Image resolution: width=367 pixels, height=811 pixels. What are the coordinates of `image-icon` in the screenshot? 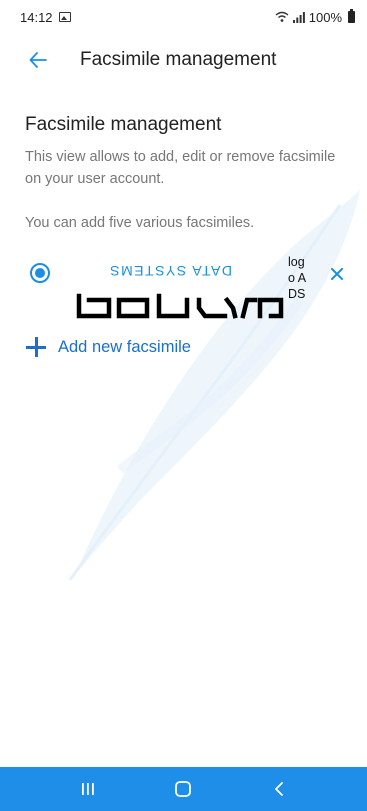 It's located at (64, 17).